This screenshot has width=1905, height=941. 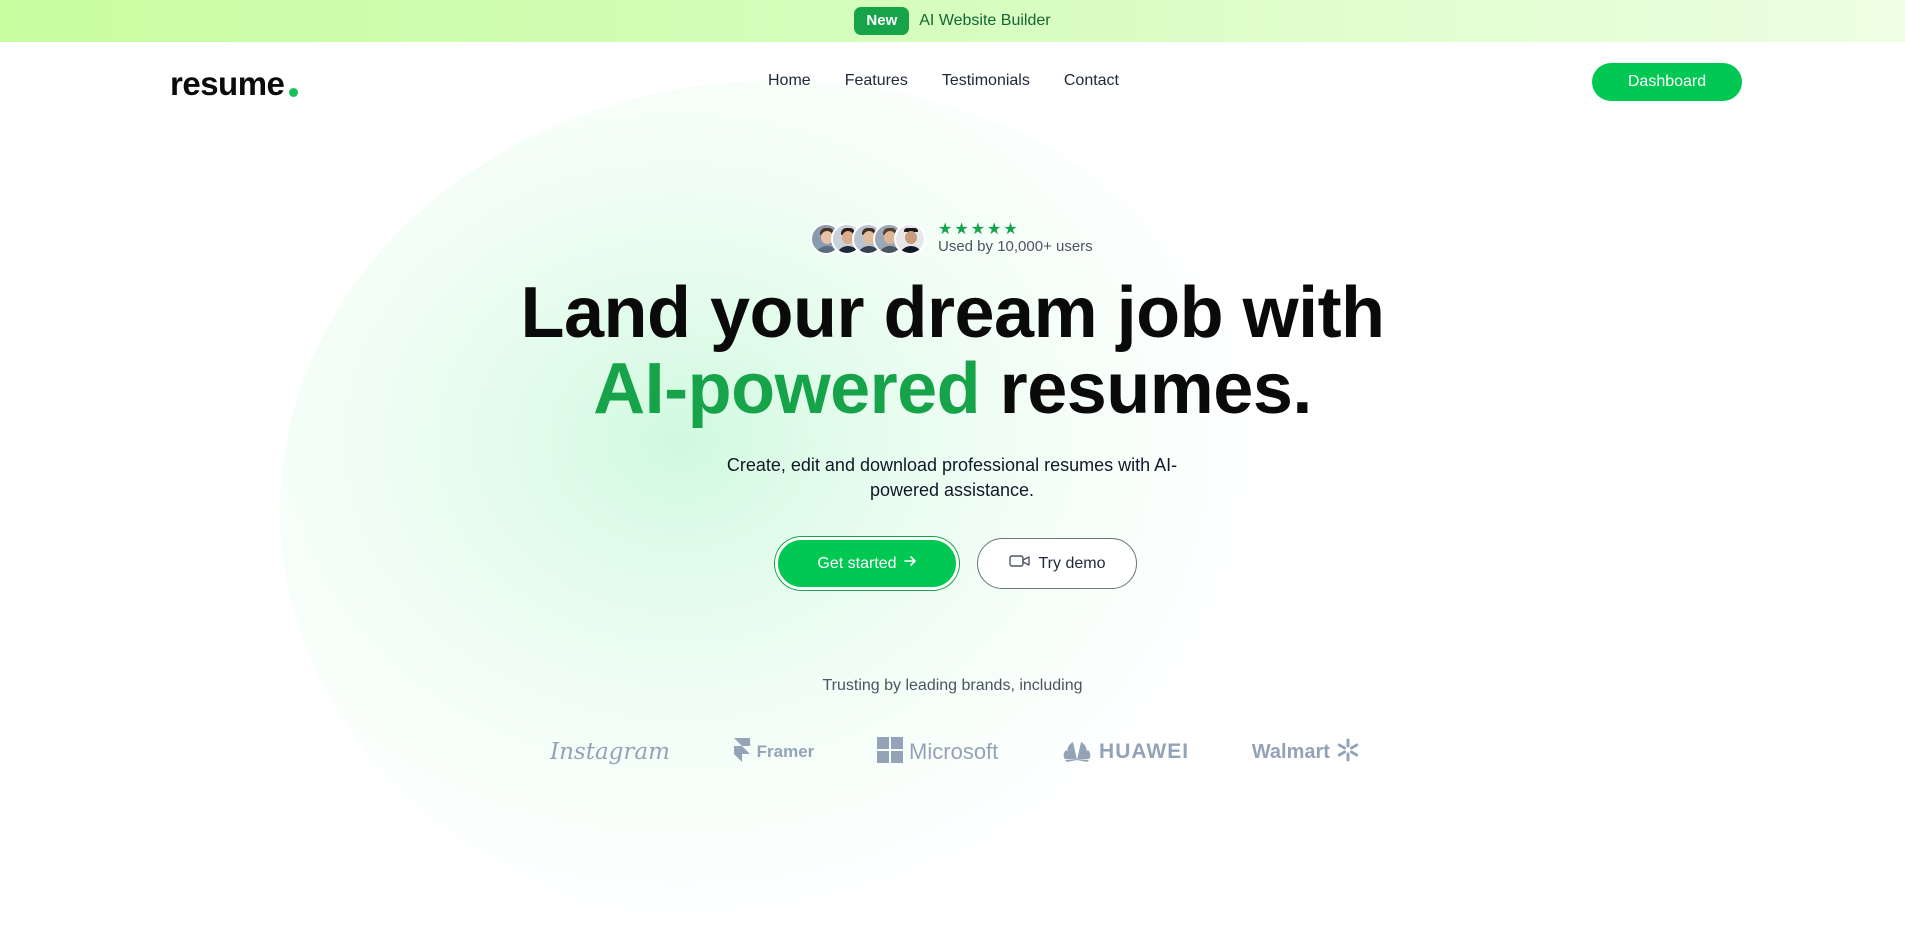 I want to click on brand-microsoft-logo: Microsoft, so click(x=937, y=752).